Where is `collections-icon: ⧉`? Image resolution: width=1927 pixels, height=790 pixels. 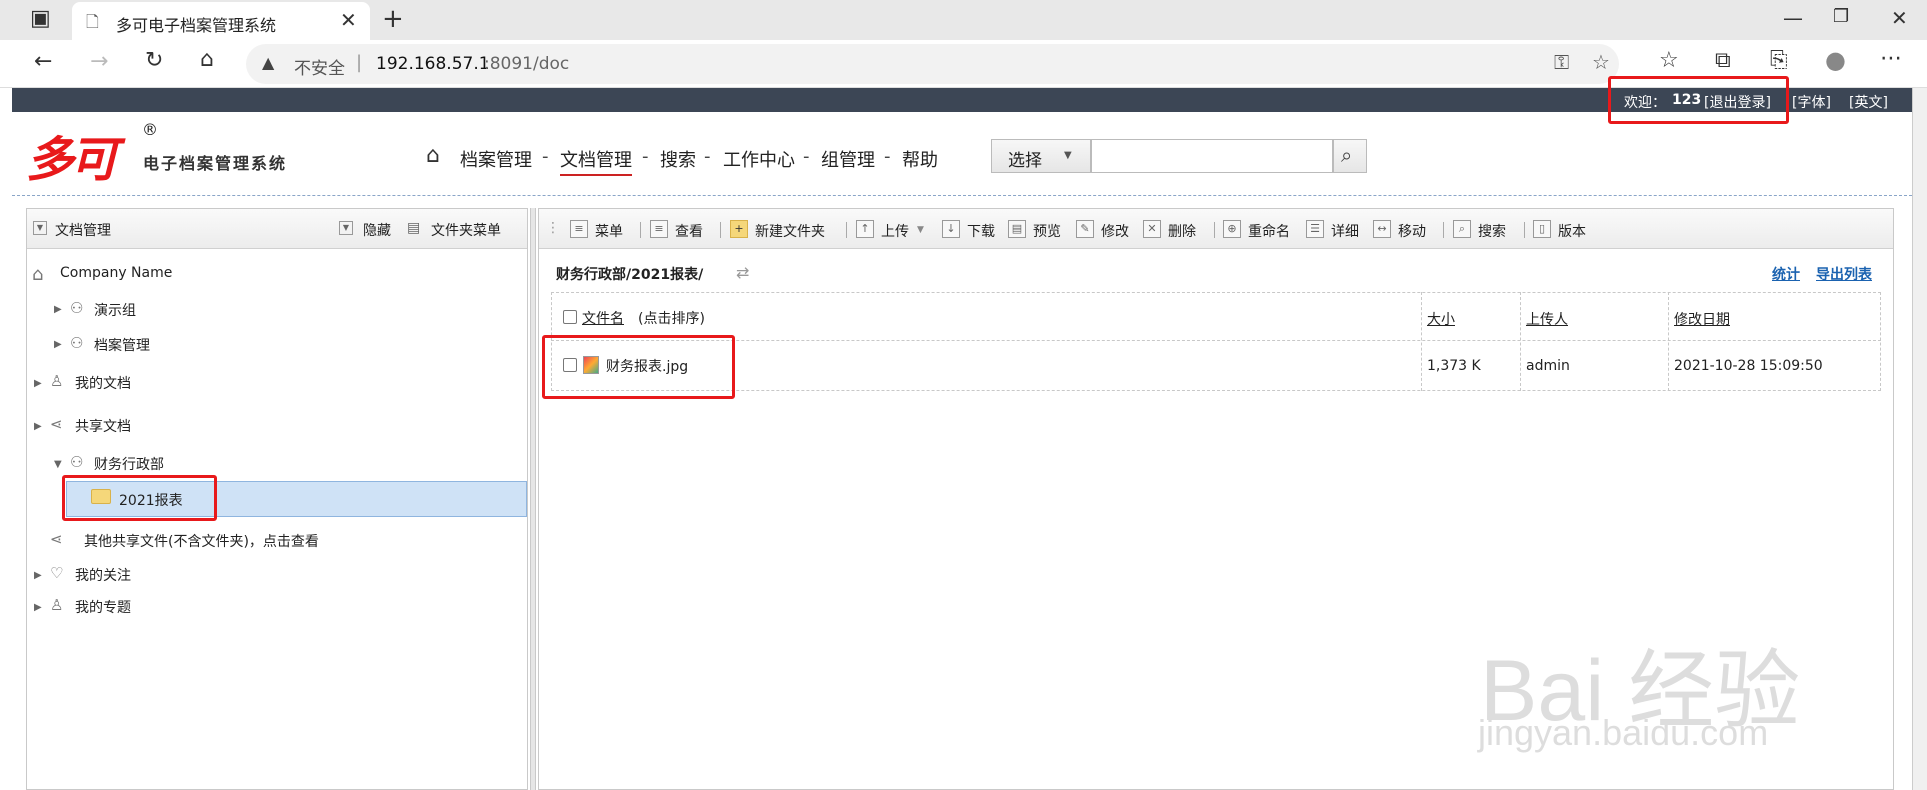
collections-icon: ⧉ is located at coordinates (1723, 60).